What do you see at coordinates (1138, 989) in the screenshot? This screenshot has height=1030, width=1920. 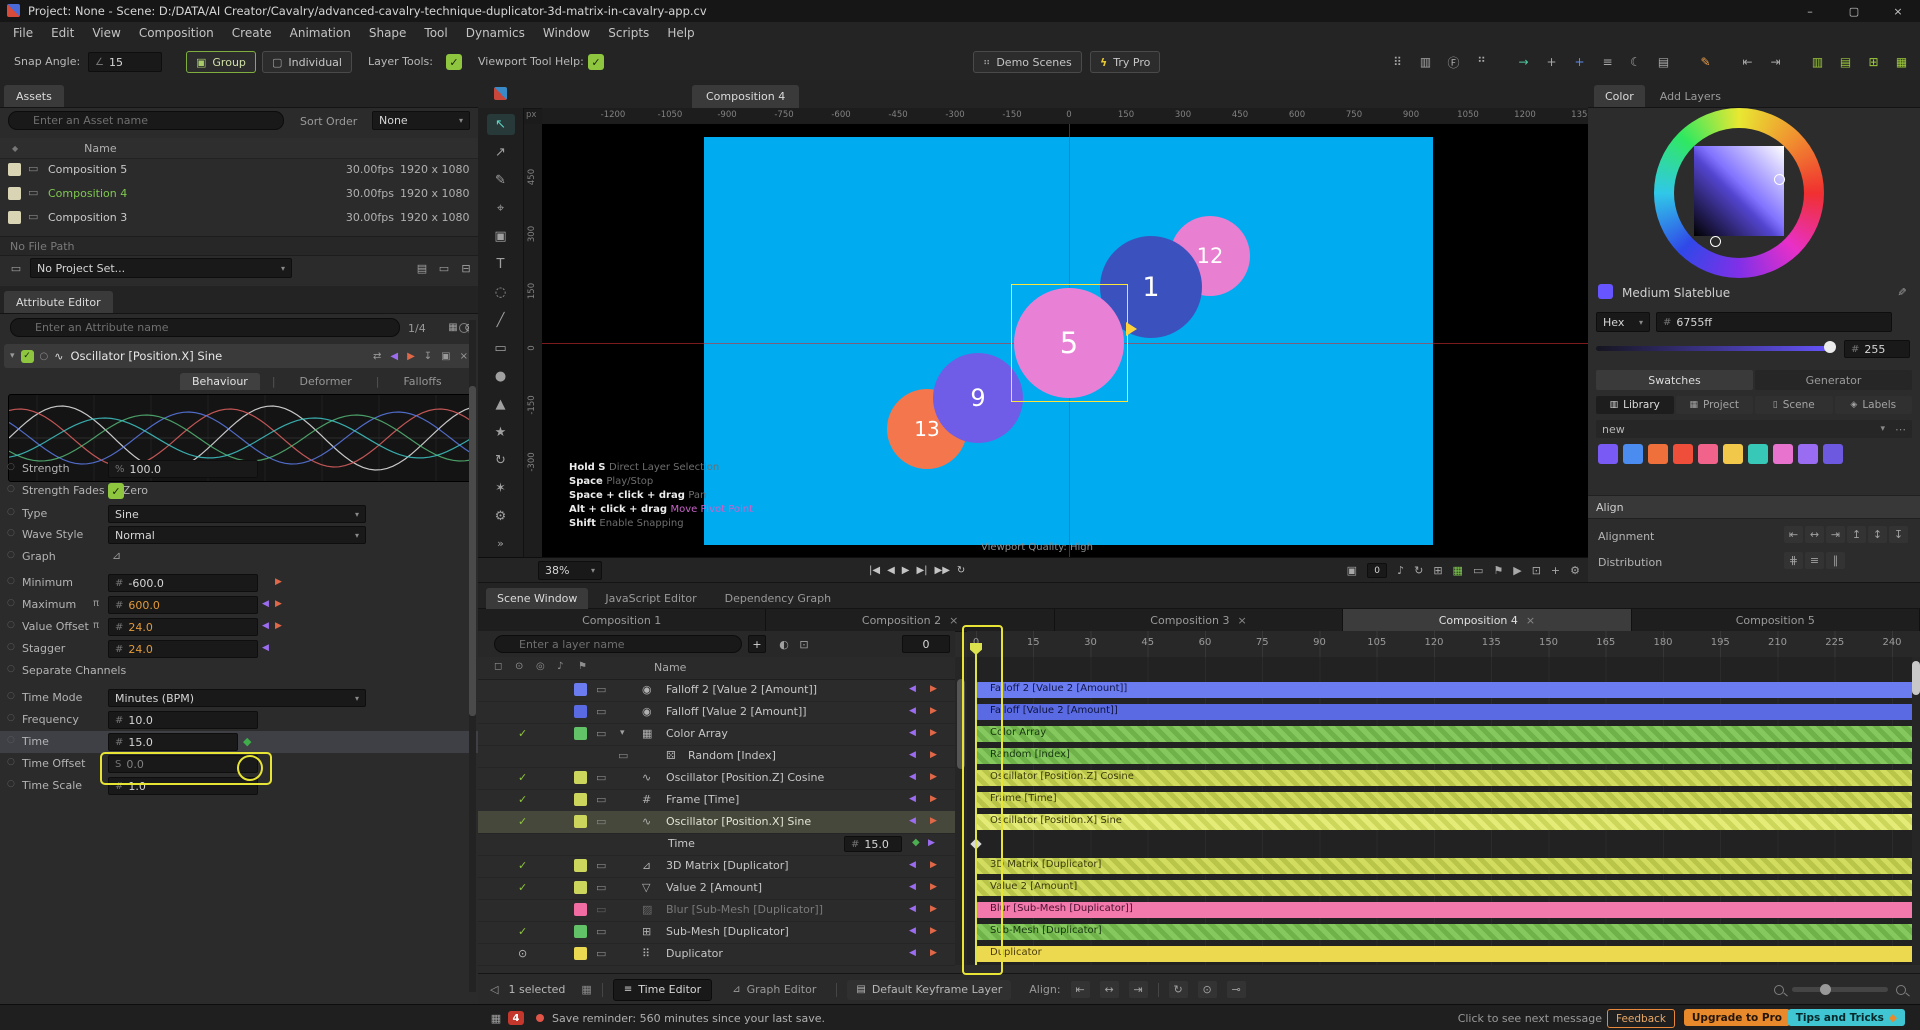 I see `align-end-icon: ⇥` at bounding box center [1138, 989].